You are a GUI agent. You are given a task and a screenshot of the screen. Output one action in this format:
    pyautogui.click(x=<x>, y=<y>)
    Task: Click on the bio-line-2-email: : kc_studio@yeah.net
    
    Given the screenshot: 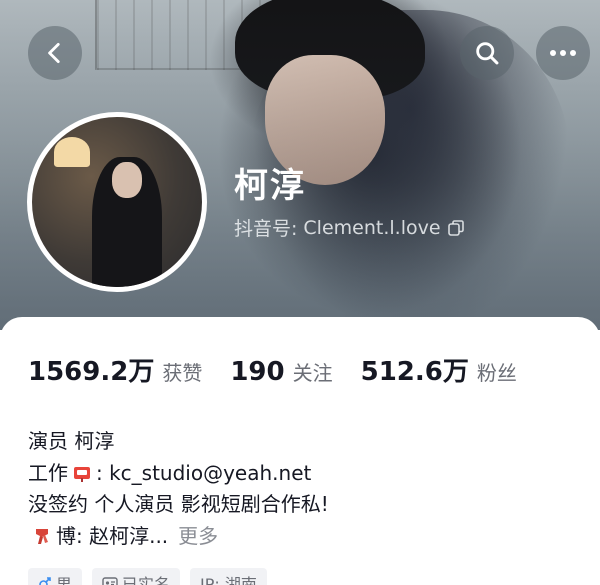 What is the action you would take?
    pyautogui.click(x=204, y=472)
    